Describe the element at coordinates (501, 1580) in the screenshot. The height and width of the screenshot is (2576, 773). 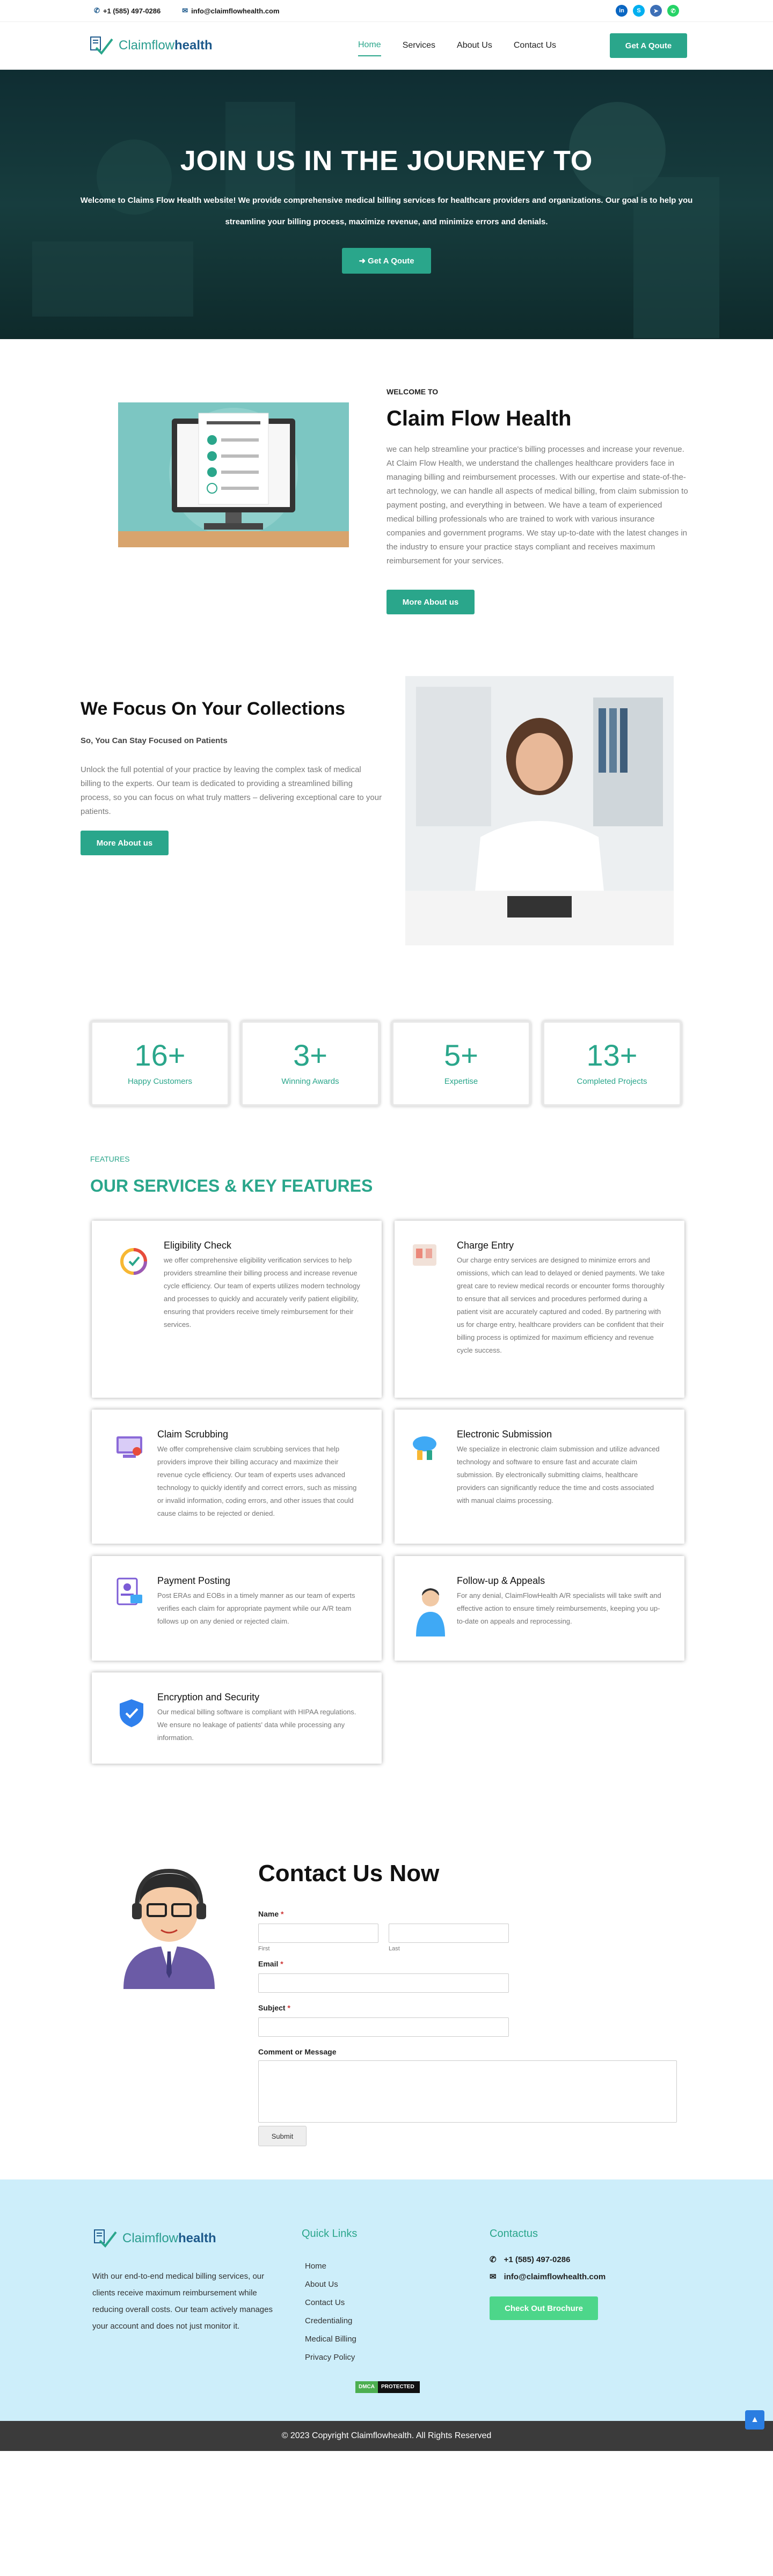
I see `service-title: Follow-up & Appeals` at that location.